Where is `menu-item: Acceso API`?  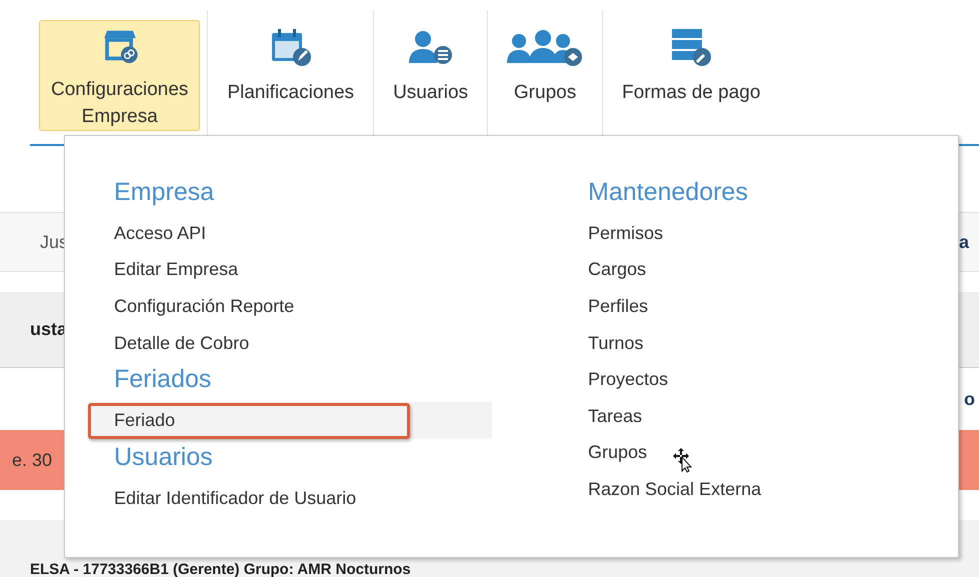
menu-item: Acceso API is located at coordinates (300, 233).